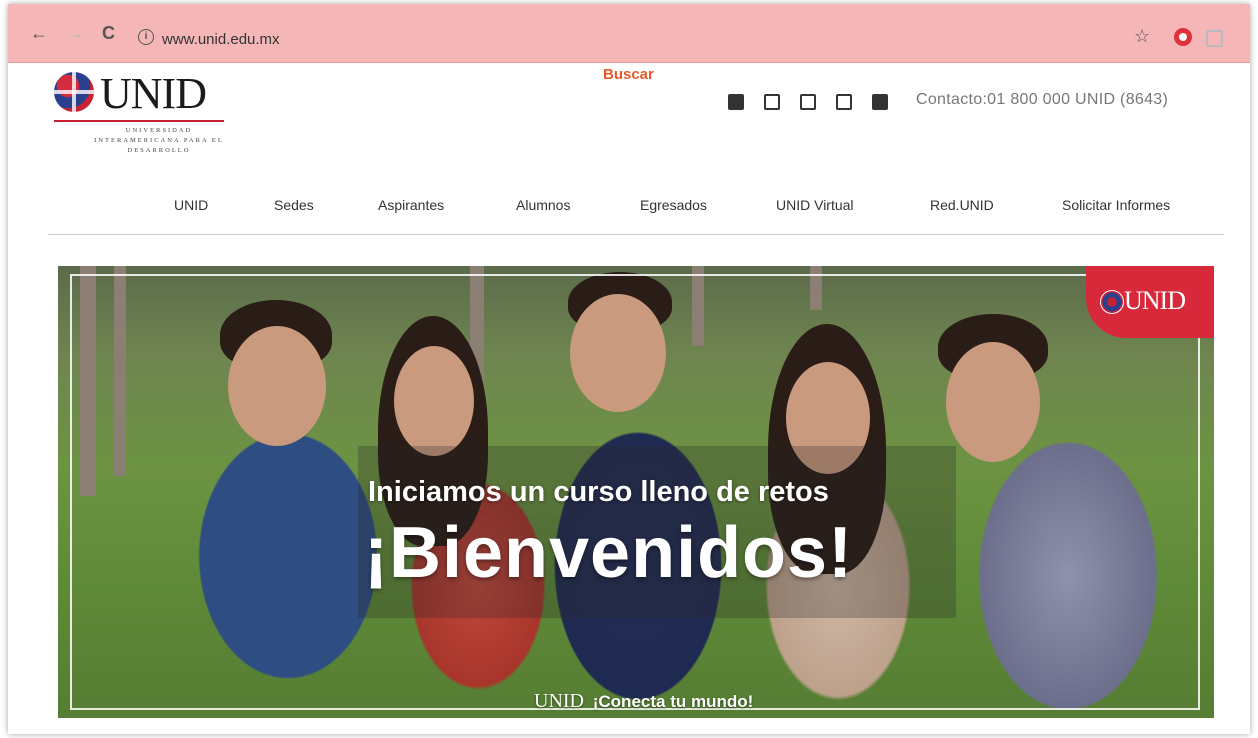 The image size is (1258, 738). I want to click on extension-icon, so click(1183, 37).